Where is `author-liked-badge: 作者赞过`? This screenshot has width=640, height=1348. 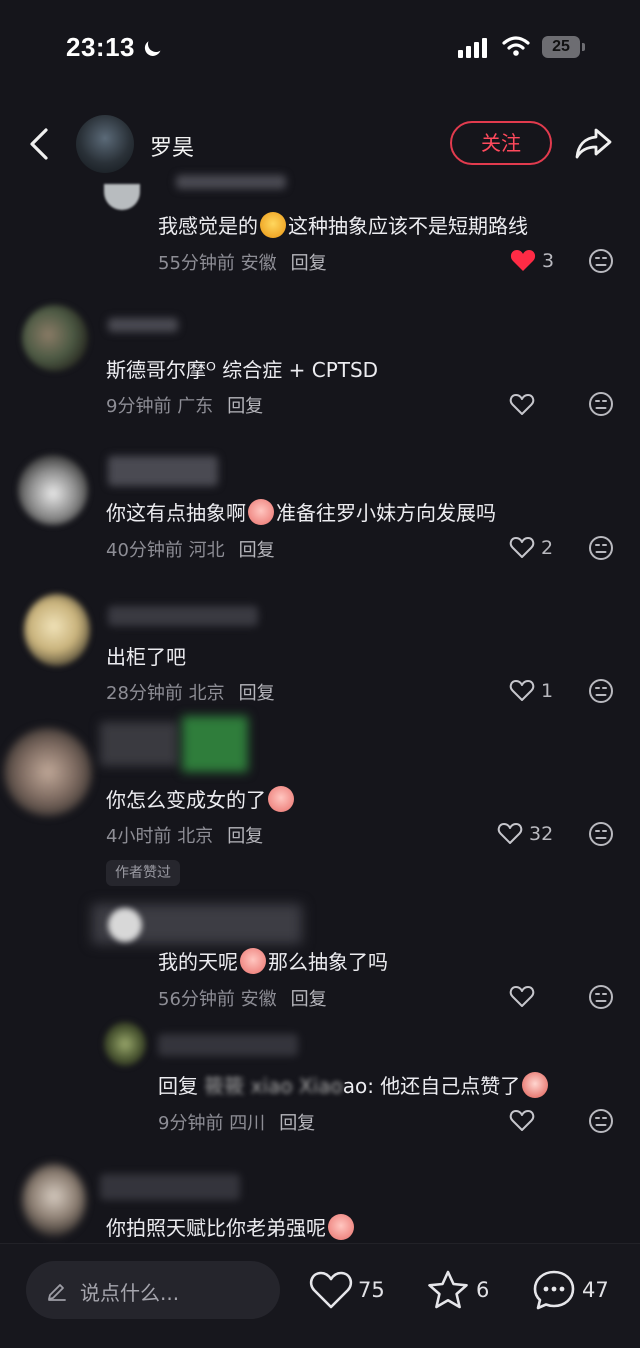
author-liked-badge: 作者赞过 is located at coordinates (143, 873).